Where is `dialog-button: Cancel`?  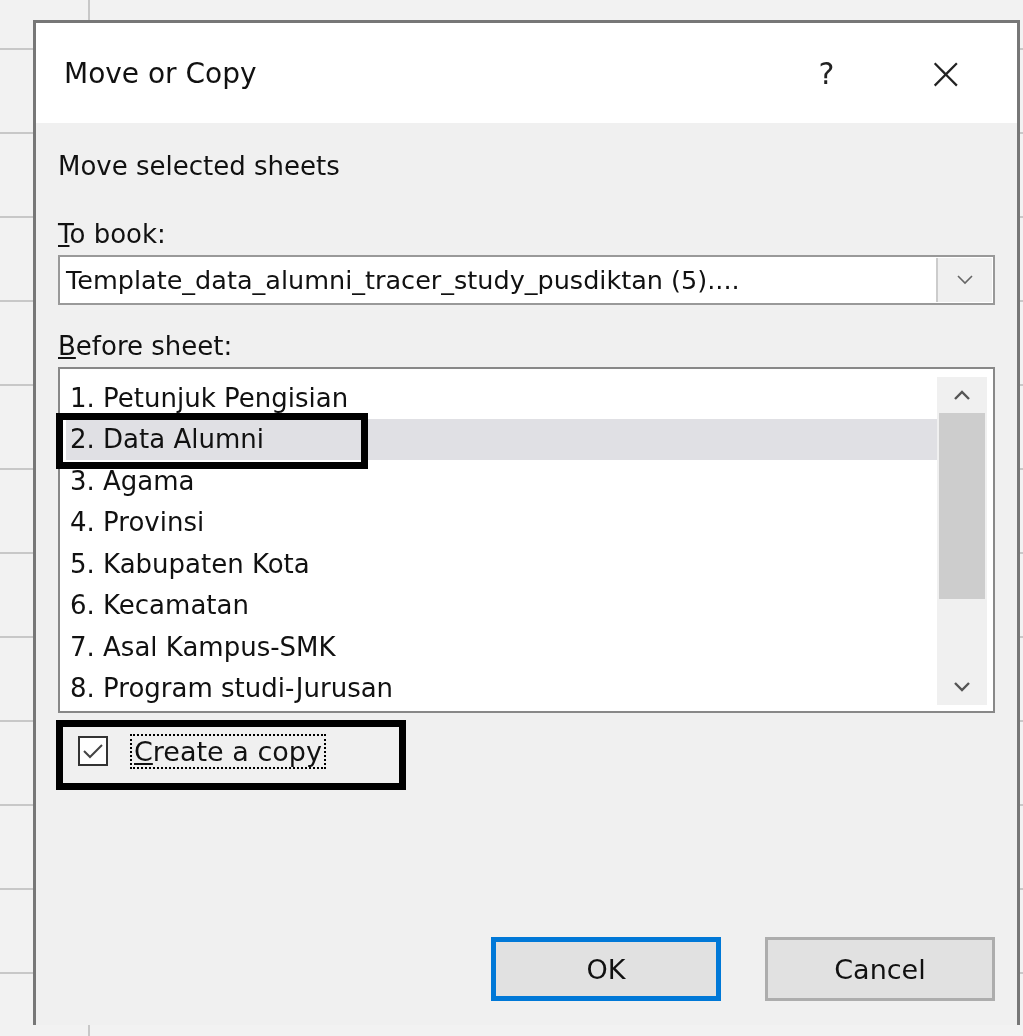 dialog-button: Cancel is located at coordinates (880, 969).